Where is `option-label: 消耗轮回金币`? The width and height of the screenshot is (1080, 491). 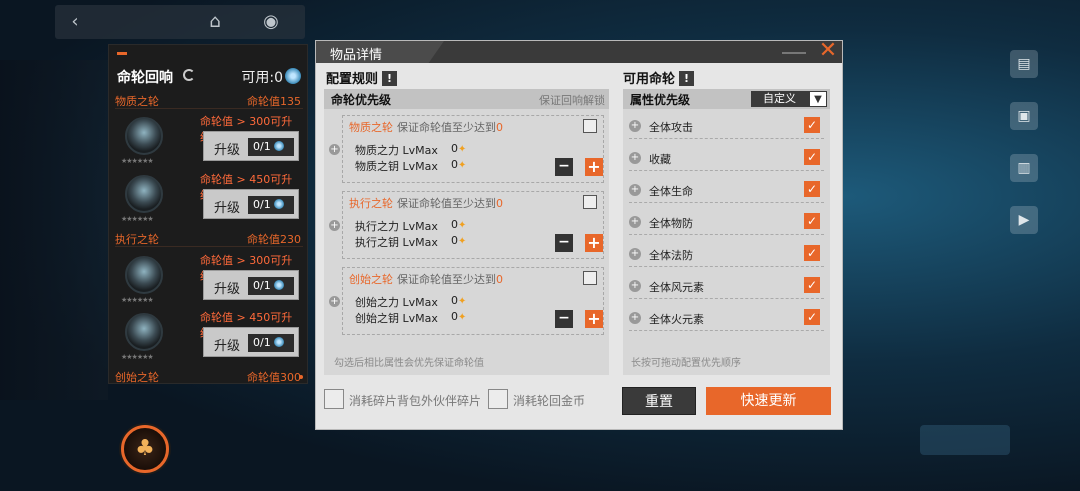
option-label: 消耗轮回金币 is located at coordinates (549, 401).